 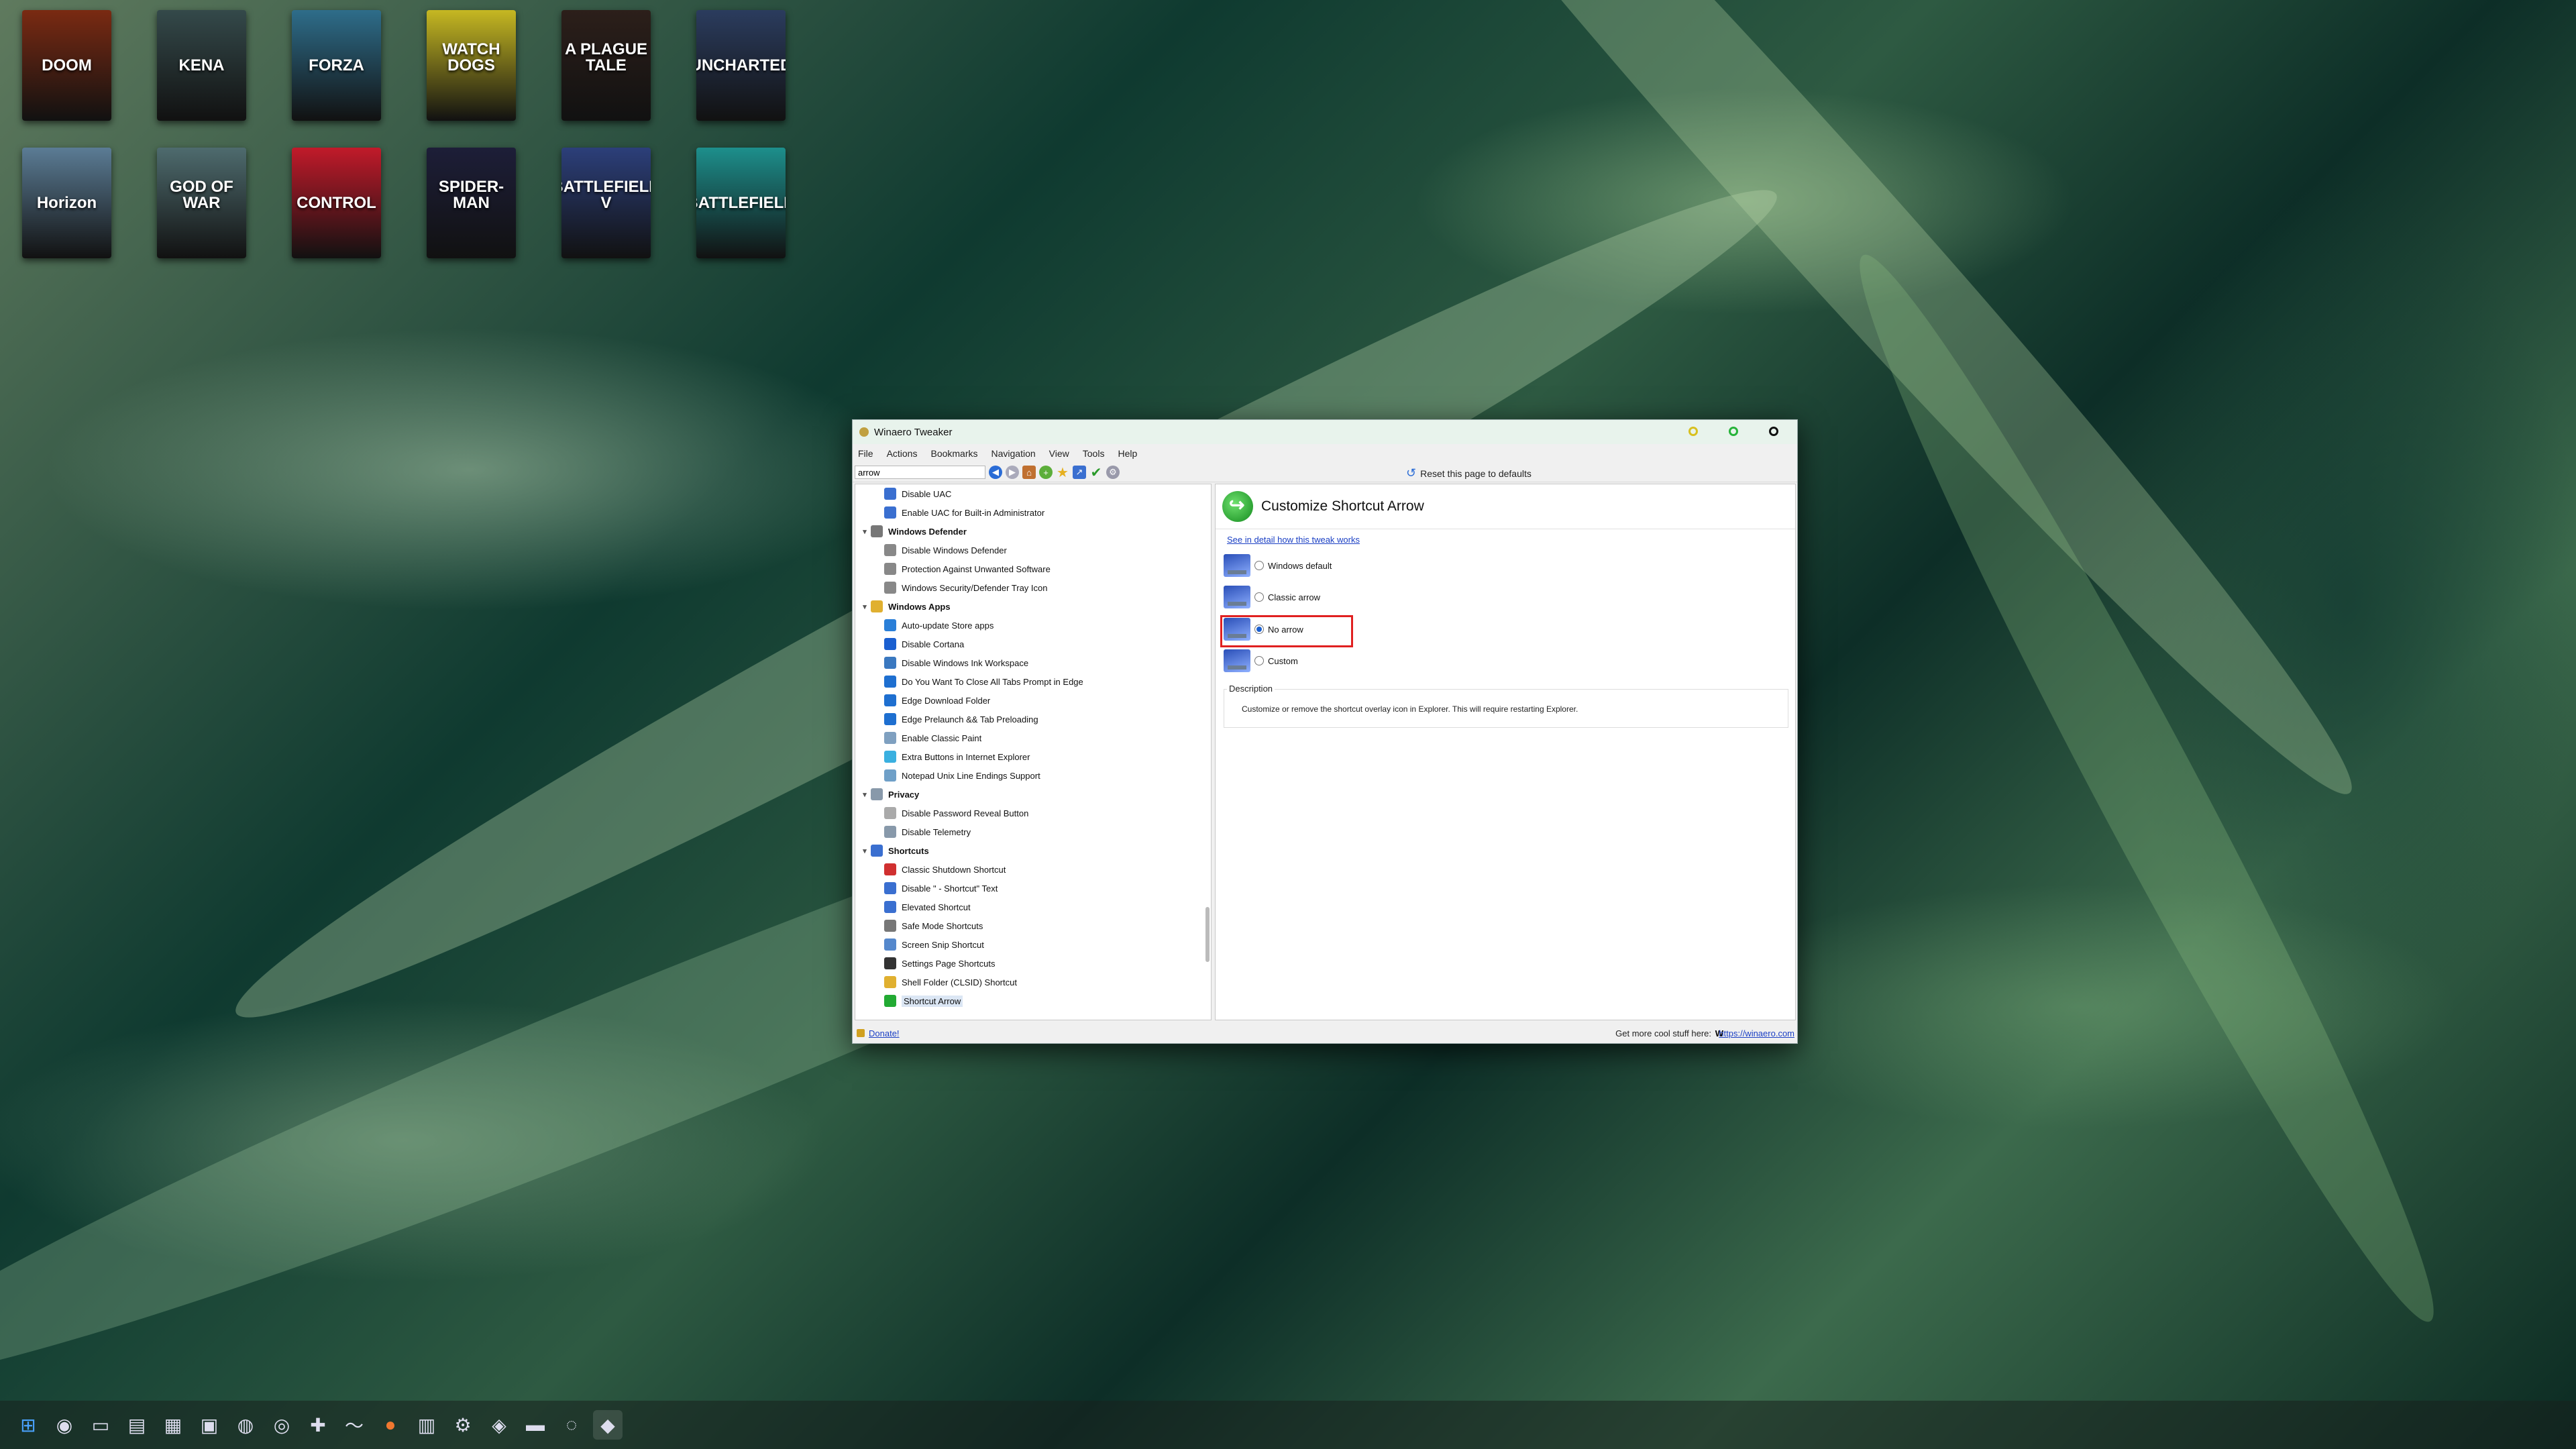 I want to click on option-custom: Custom, so click(x=1261, y=660).